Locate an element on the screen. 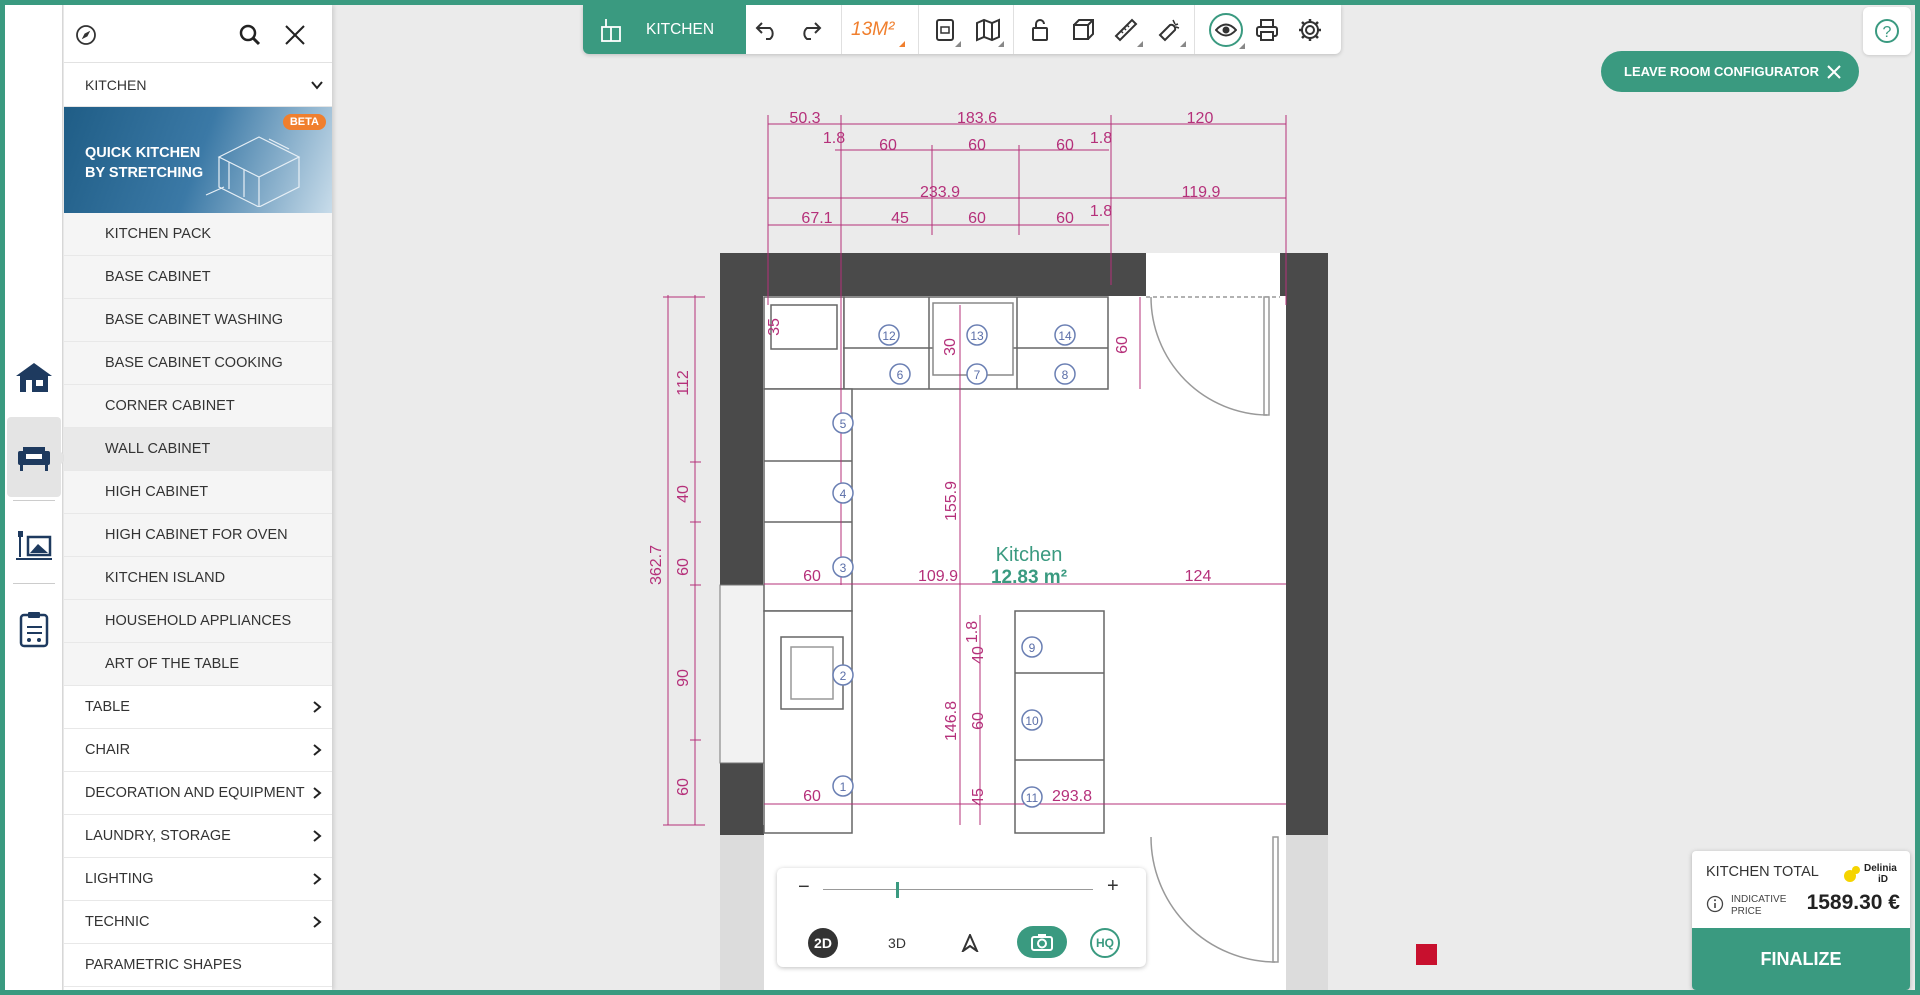 This screenshot has height=995, width=1920. subcategory-item: ART OF THE TABLE is located at coordinates (198, 664).